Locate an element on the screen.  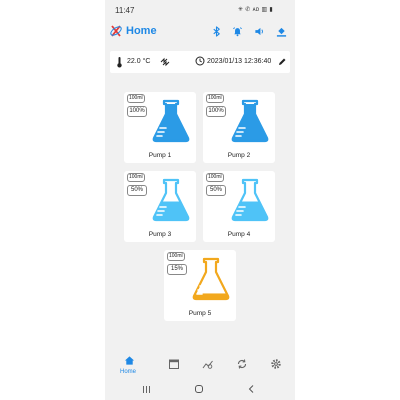
status-bar: 11:47 ✳ ✆ ᴀᴅ ▥ ▮ is located at coordinates (200, 10).